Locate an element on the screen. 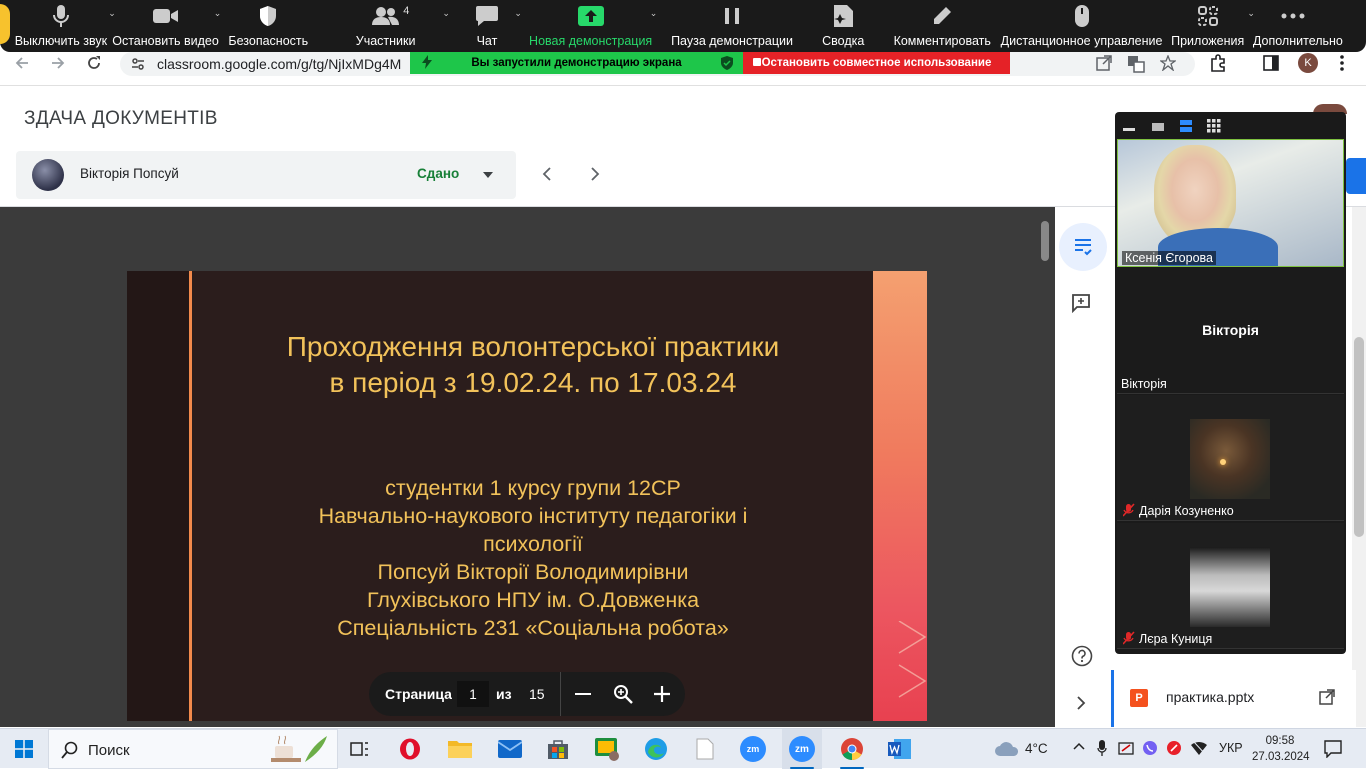 The image size is (1366, 769). student-avatar is located at coordinates (48, 175).